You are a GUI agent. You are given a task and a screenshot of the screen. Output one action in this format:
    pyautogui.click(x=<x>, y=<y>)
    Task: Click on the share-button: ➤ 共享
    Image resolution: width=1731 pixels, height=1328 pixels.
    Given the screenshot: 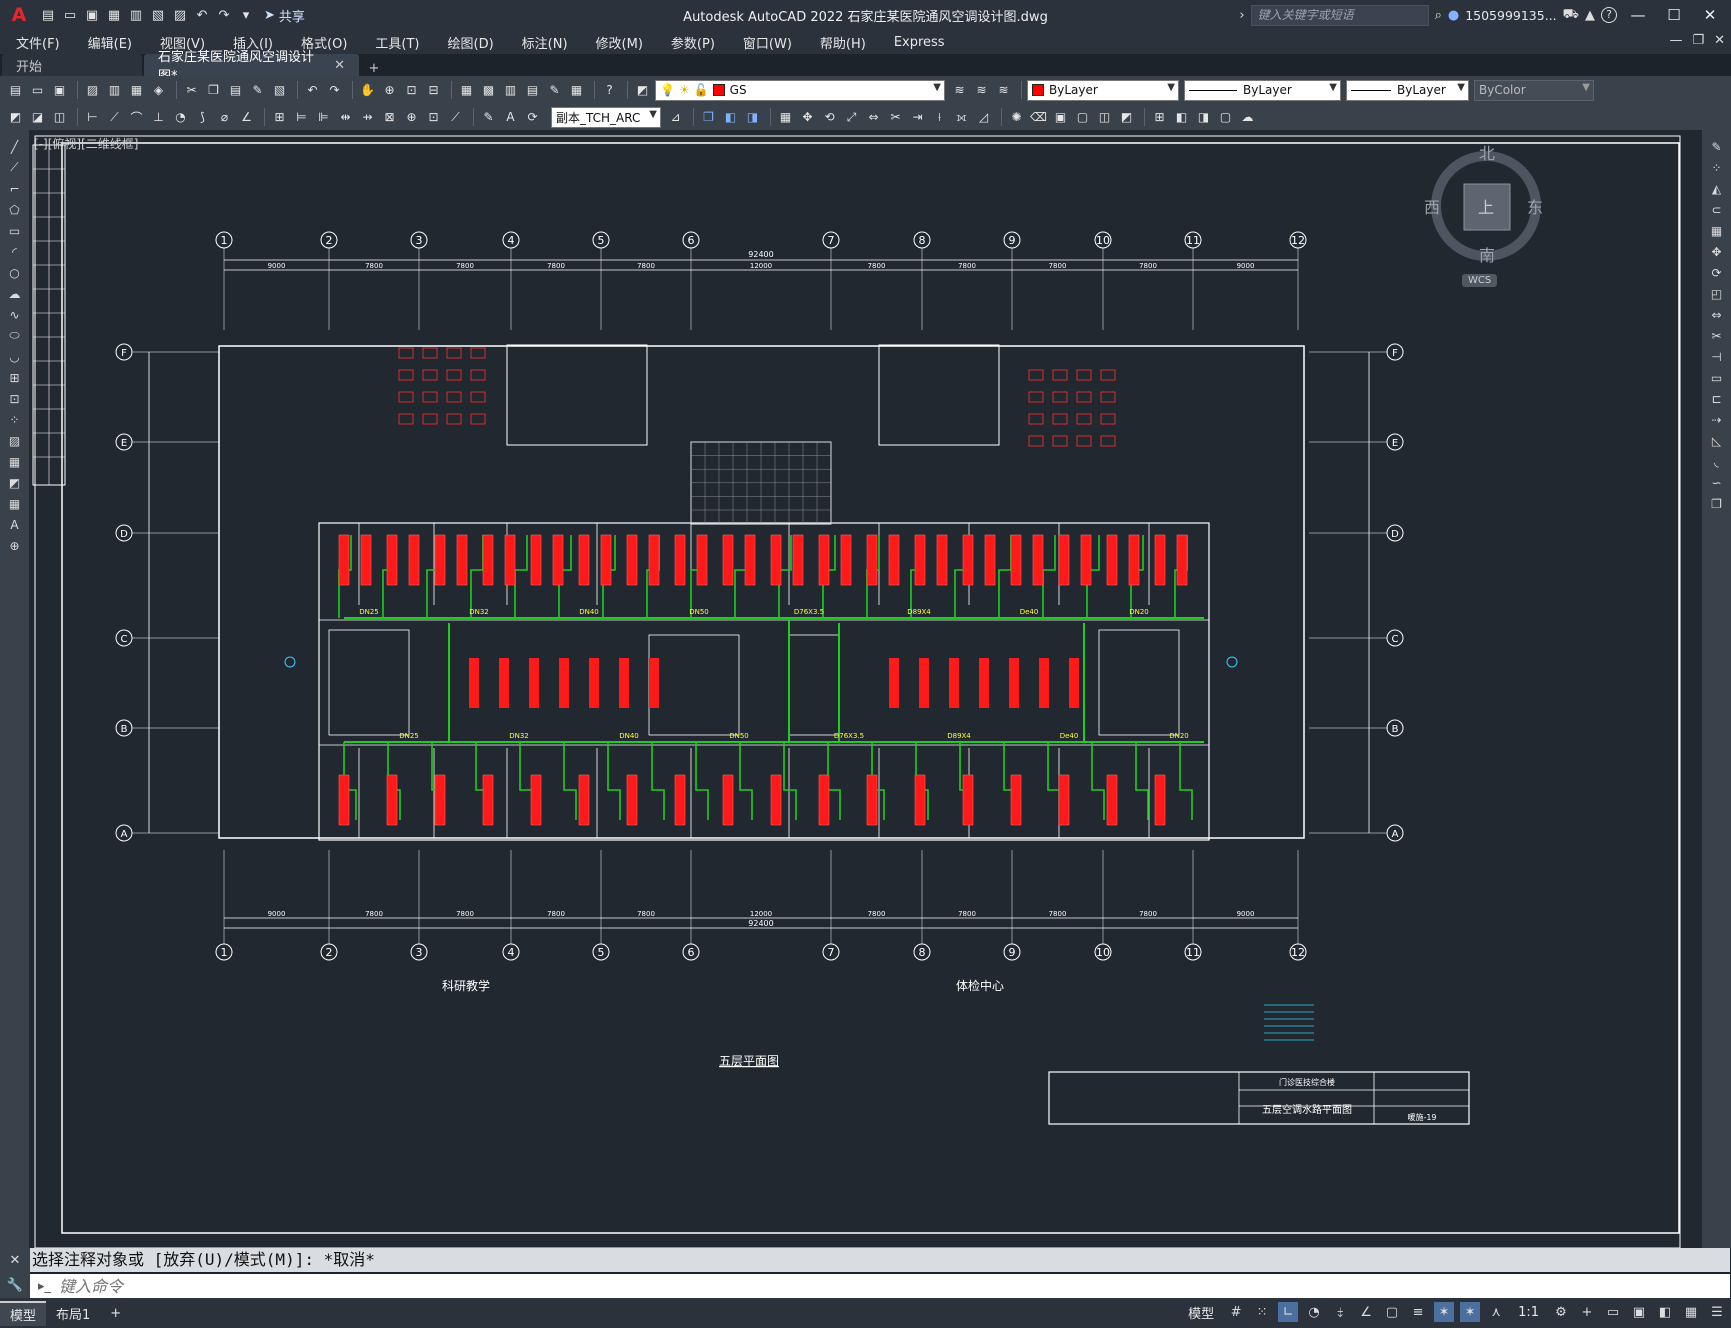 What is the action you would take?
    pyautogui.click(x=284, y=15)
    